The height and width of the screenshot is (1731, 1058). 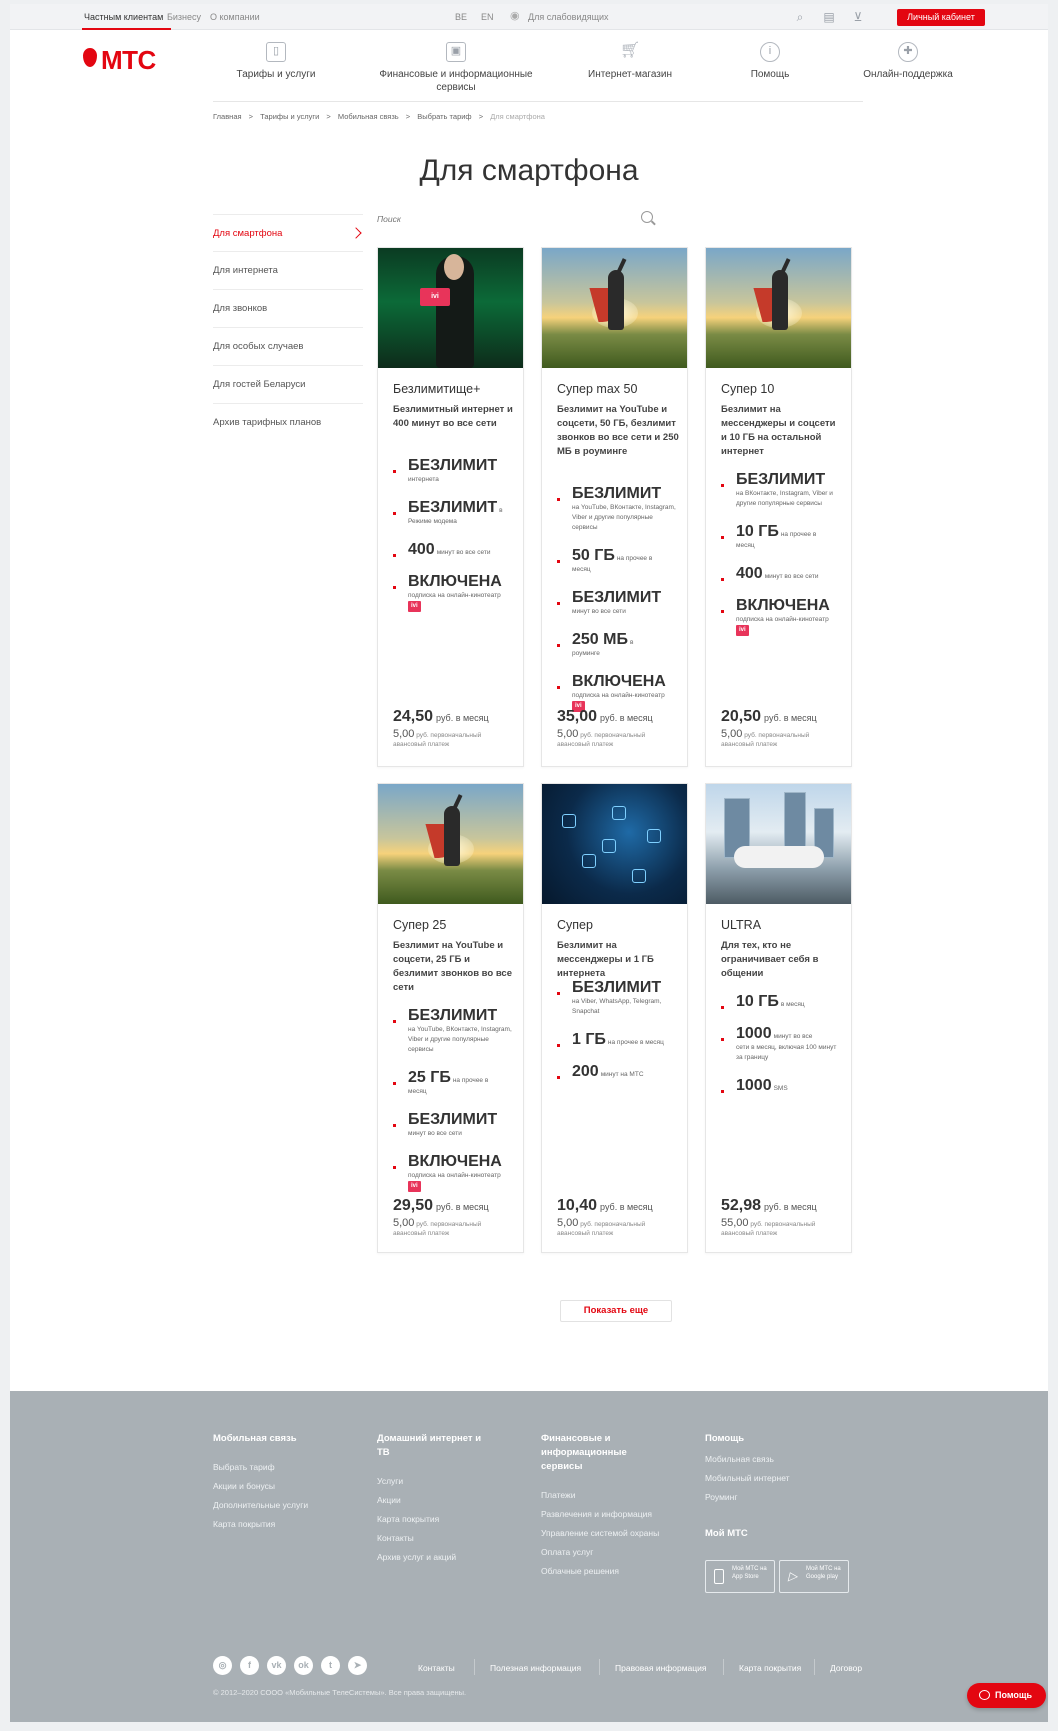 I want to click on sidebar-item-calls: Для звонков, so click(x=288, y=309).